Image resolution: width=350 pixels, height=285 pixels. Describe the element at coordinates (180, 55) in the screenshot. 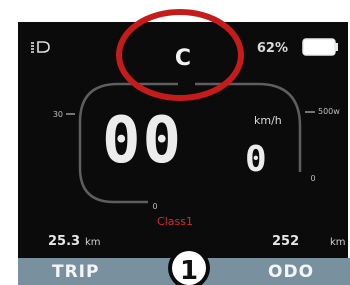

I see `highlight-circle` at that location.